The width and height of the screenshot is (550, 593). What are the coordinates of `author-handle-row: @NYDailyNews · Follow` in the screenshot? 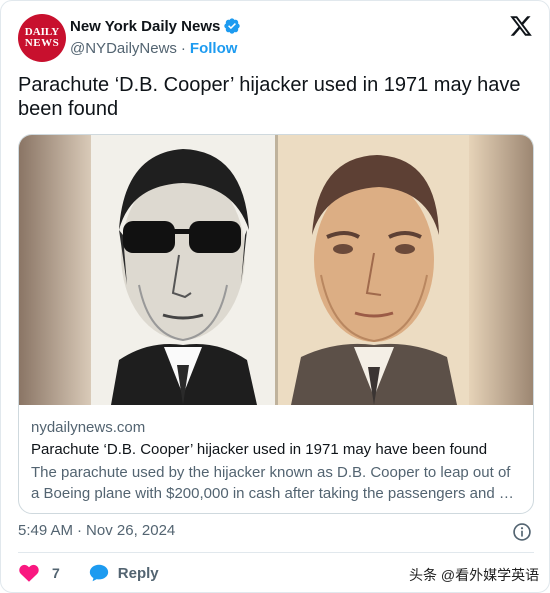 It's located at (153, 48).